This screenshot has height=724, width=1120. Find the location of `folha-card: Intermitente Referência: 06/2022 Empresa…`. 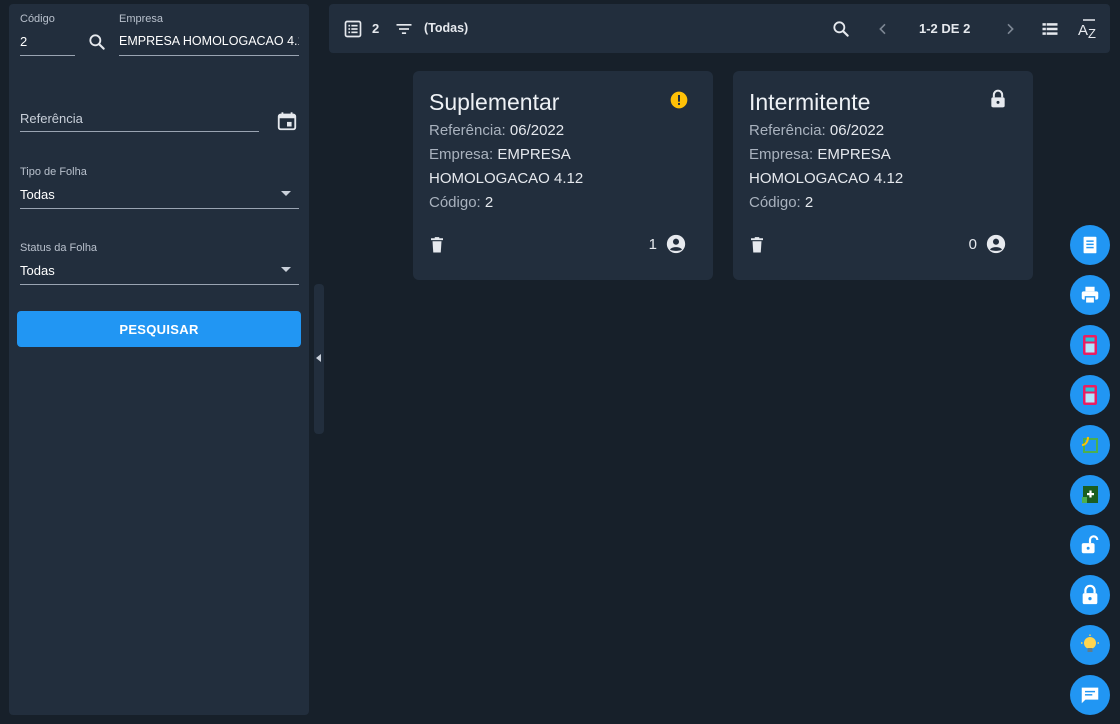

folha-card: Intermitente Referência: 06/2022 Empresa… is located at coordinates (883, 175).